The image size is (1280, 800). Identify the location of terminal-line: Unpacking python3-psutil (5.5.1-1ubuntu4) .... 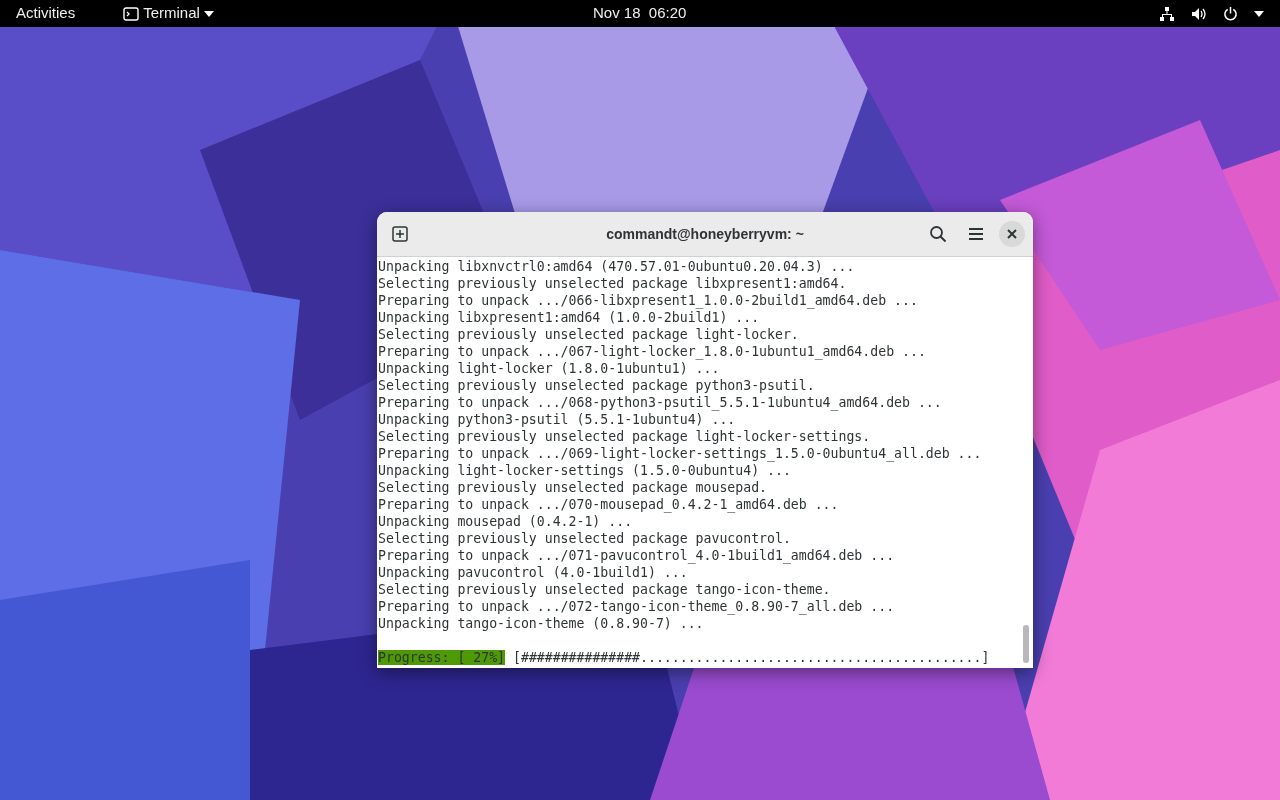
(557, 419).